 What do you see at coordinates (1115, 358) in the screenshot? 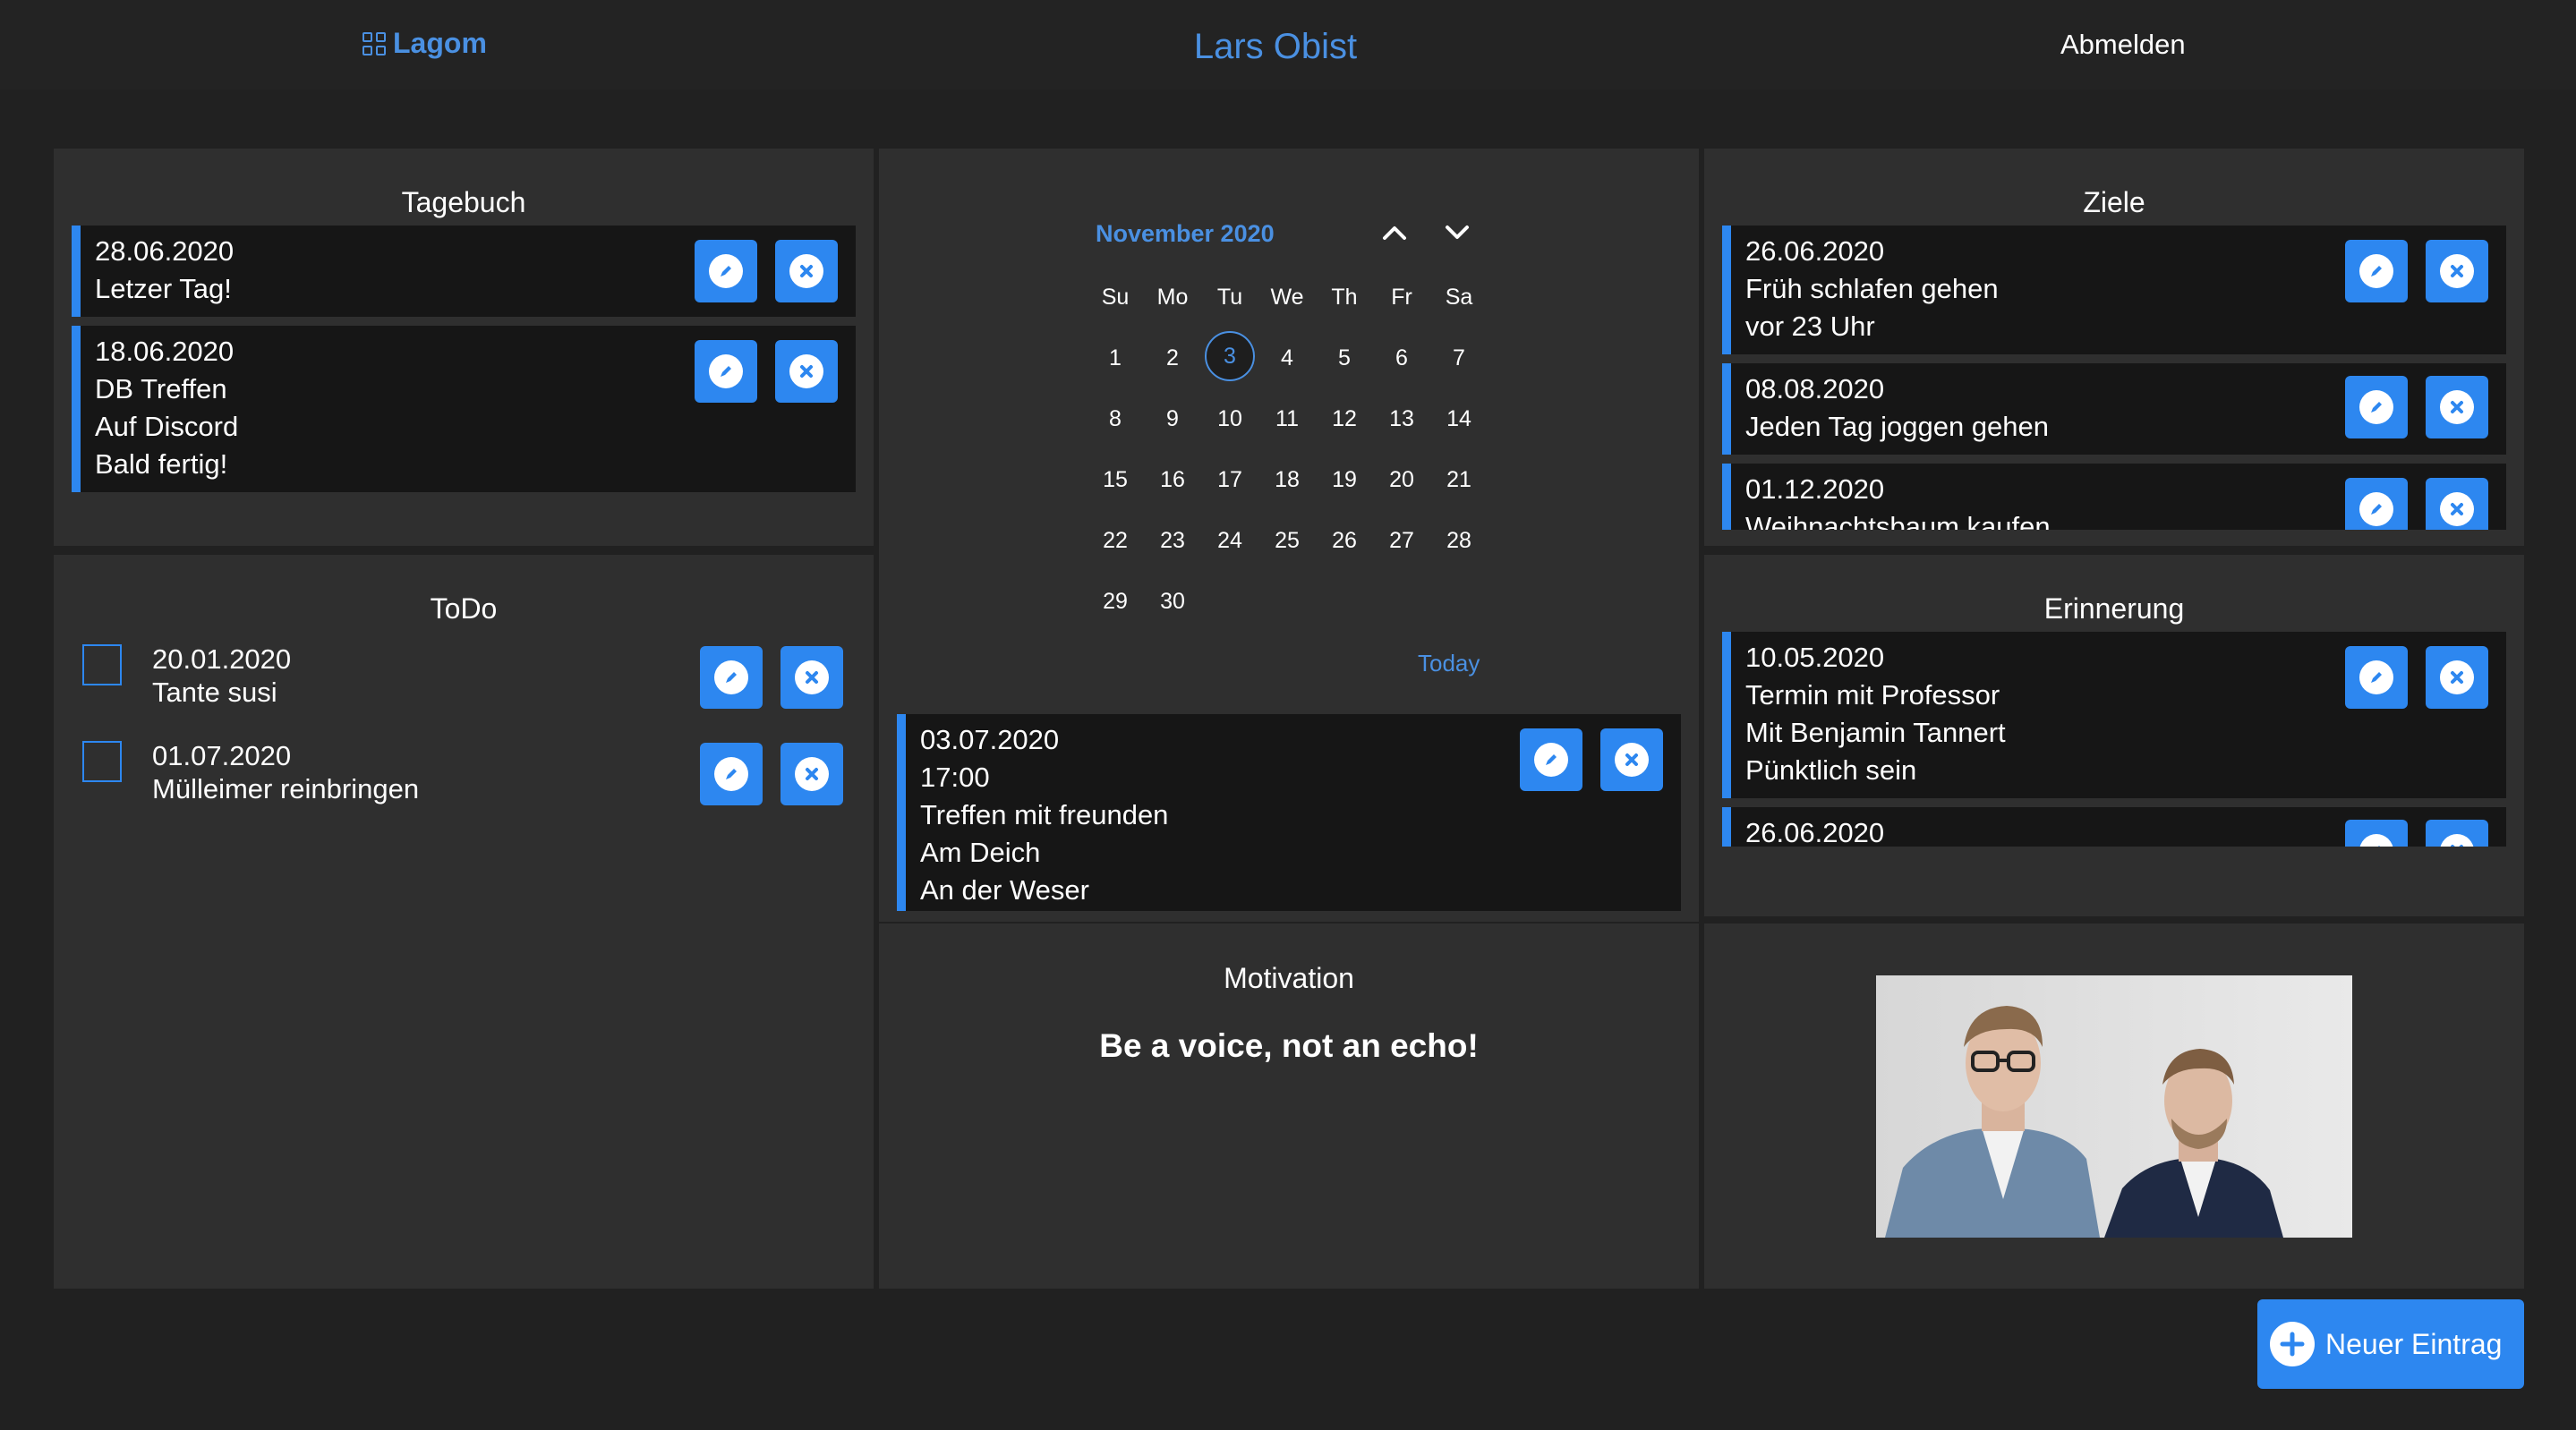
I see `calendar-day: 1` at bounding box center [1115, 358].